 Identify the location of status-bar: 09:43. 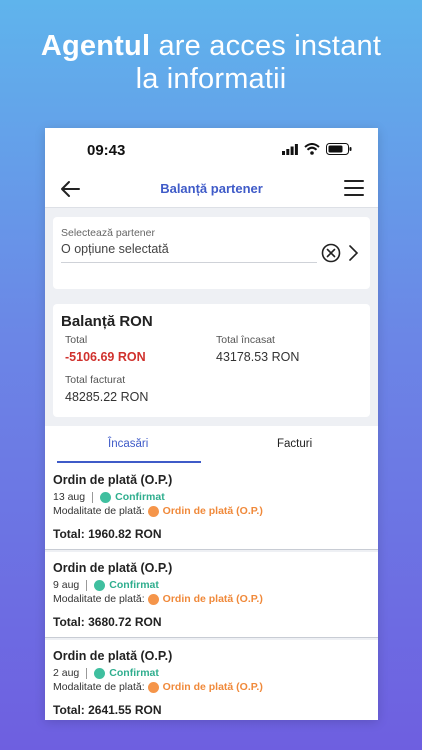
(211, 150).